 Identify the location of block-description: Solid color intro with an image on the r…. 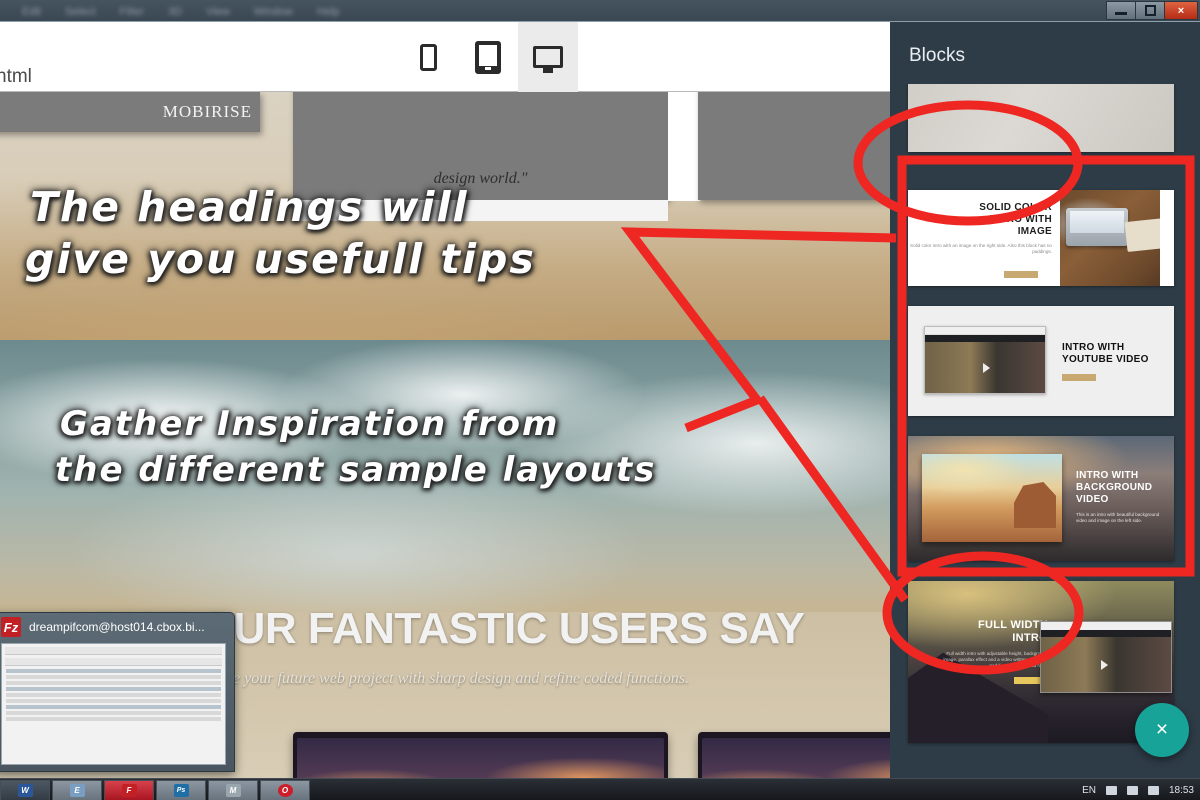
(981, 248).